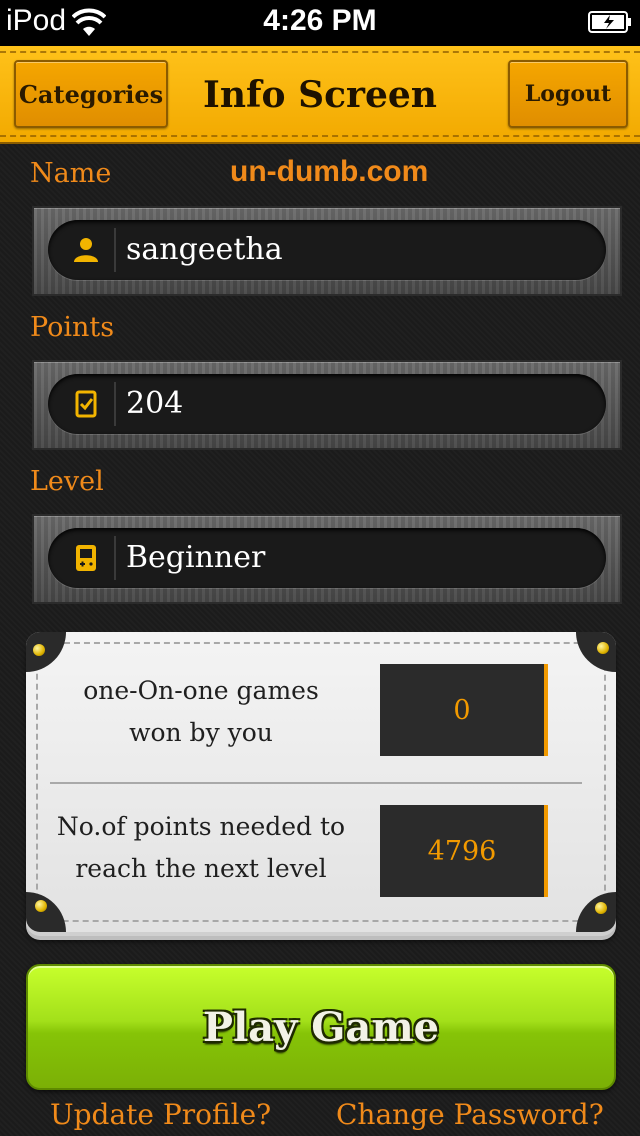 The height and width of the screenshot is (1136, 640). What do you see at coordinates (160, 1114) in the screenshot?
I see `update-profile-link: Update Profile?` at bounding box center [160, 1114].